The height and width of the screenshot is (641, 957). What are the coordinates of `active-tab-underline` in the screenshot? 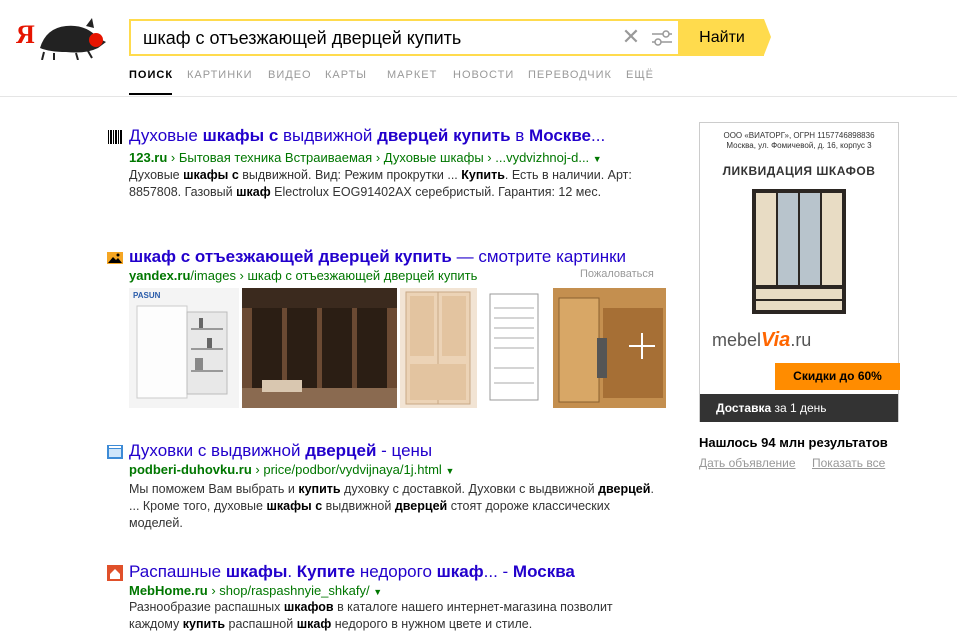 It's located at (150, 94).